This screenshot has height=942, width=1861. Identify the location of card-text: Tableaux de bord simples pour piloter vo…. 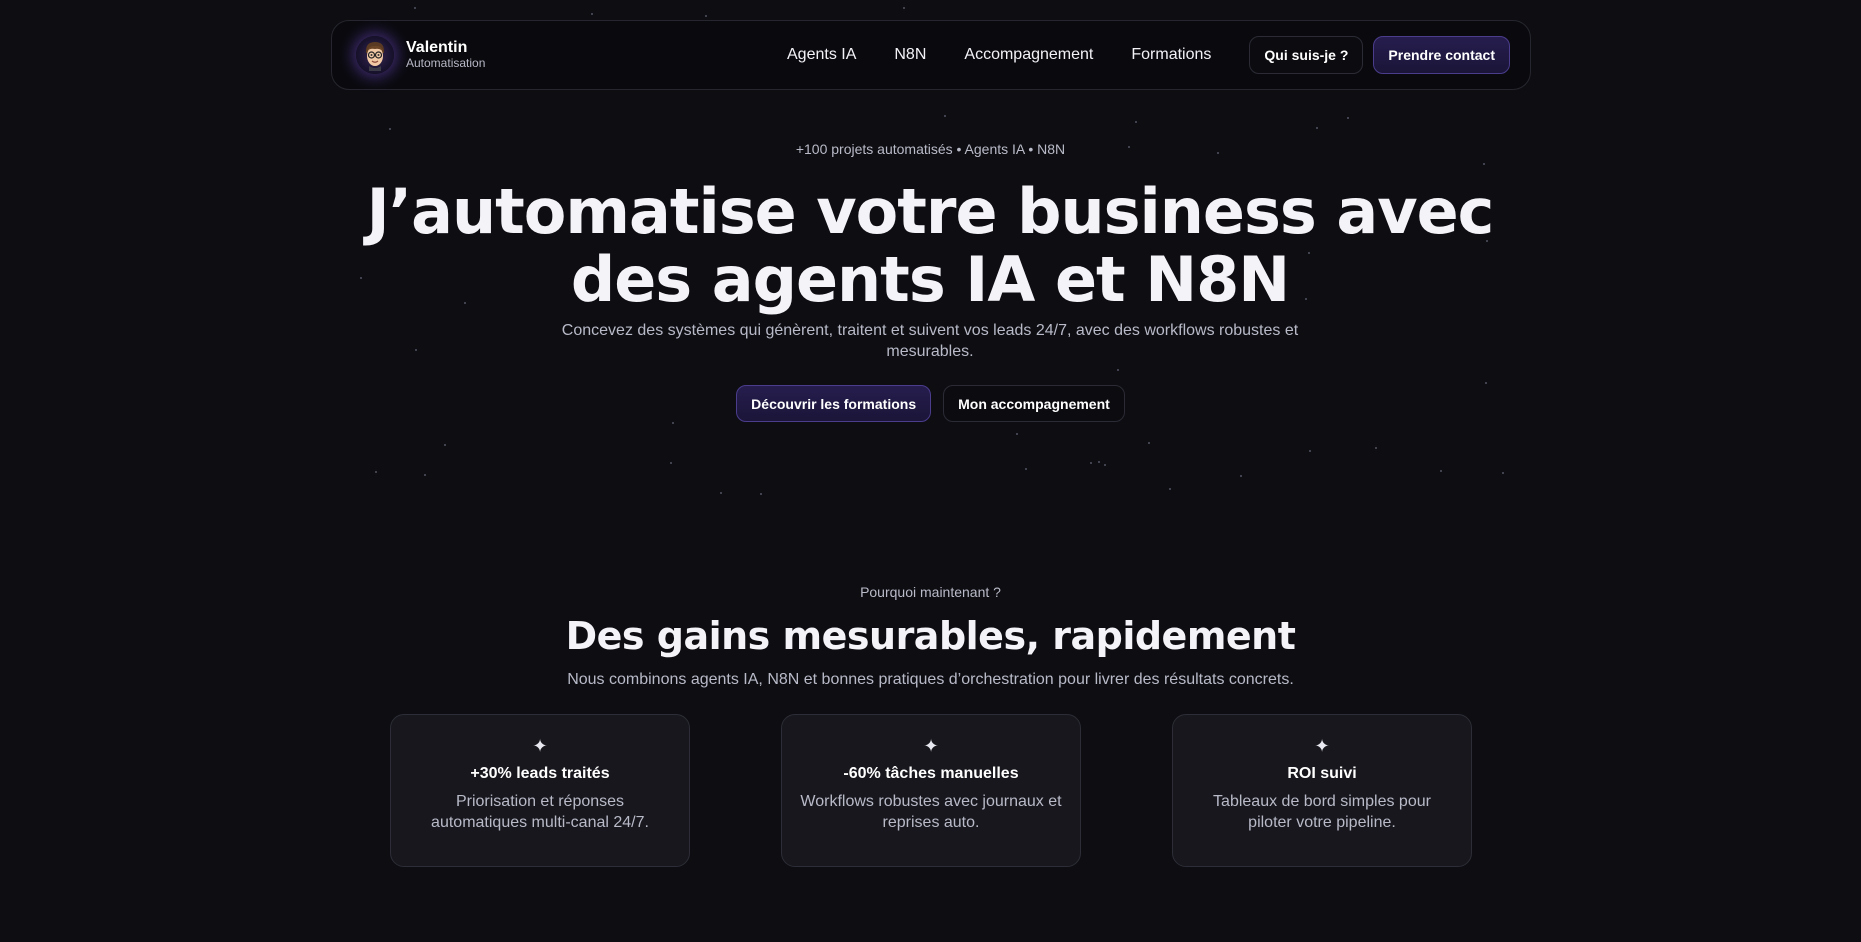
(1322, 812).